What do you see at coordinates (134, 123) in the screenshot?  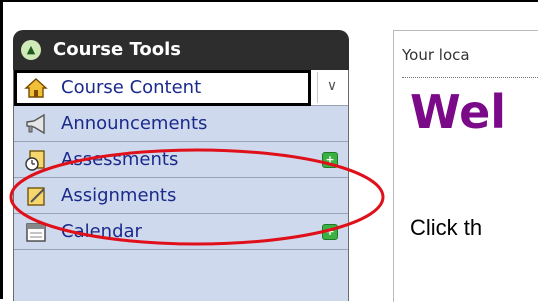 I see `sidebar-item-label: Announcements` at bounding box center [134, 123].